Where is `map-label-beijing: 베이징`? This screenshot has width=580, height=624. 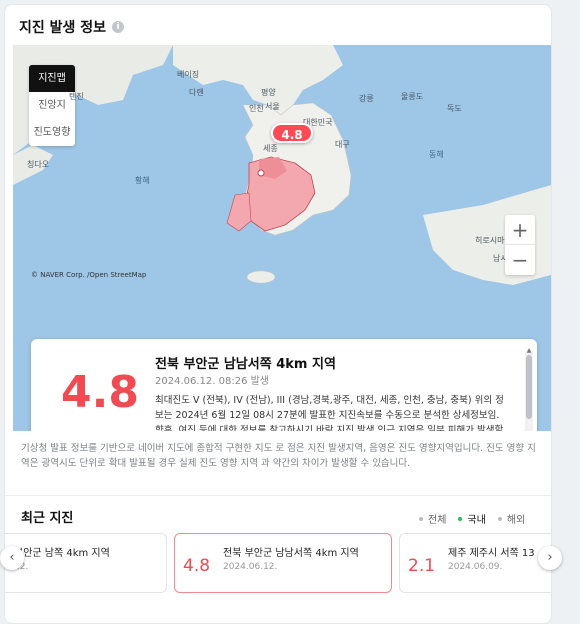
map-label-beijing: 베이징 is located at coordinates (188, 74).